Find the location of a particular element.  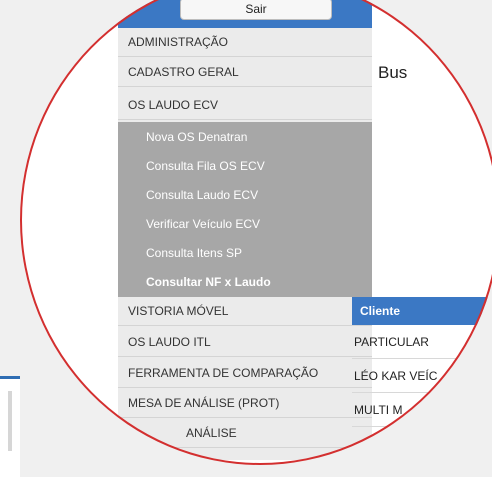

sidebar-item-cadastro-geral: CADASTRO GERAL is located at coordinates (245, 72).